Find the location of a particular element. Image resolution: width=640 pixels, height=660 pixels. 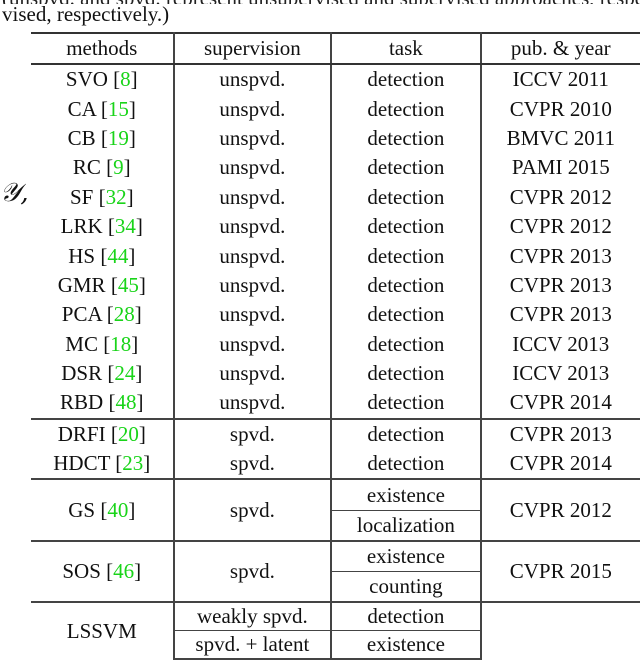

method-cell: HDCT [23] is located at coordinates (103, 464).